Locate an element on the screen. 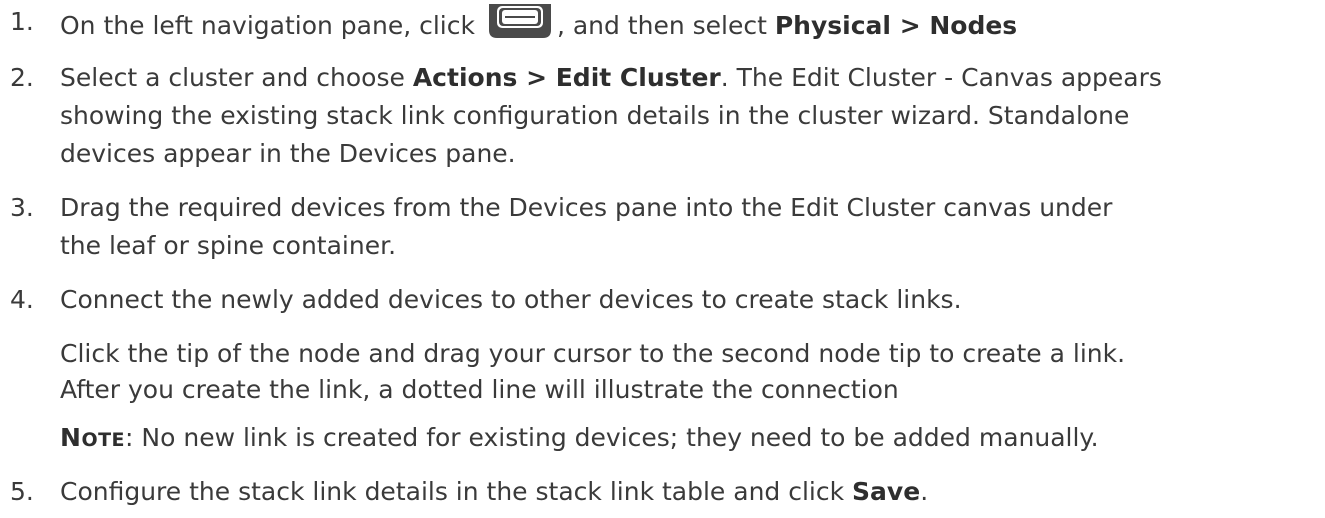  step-number: 4. is located at coordinates (22, 299).